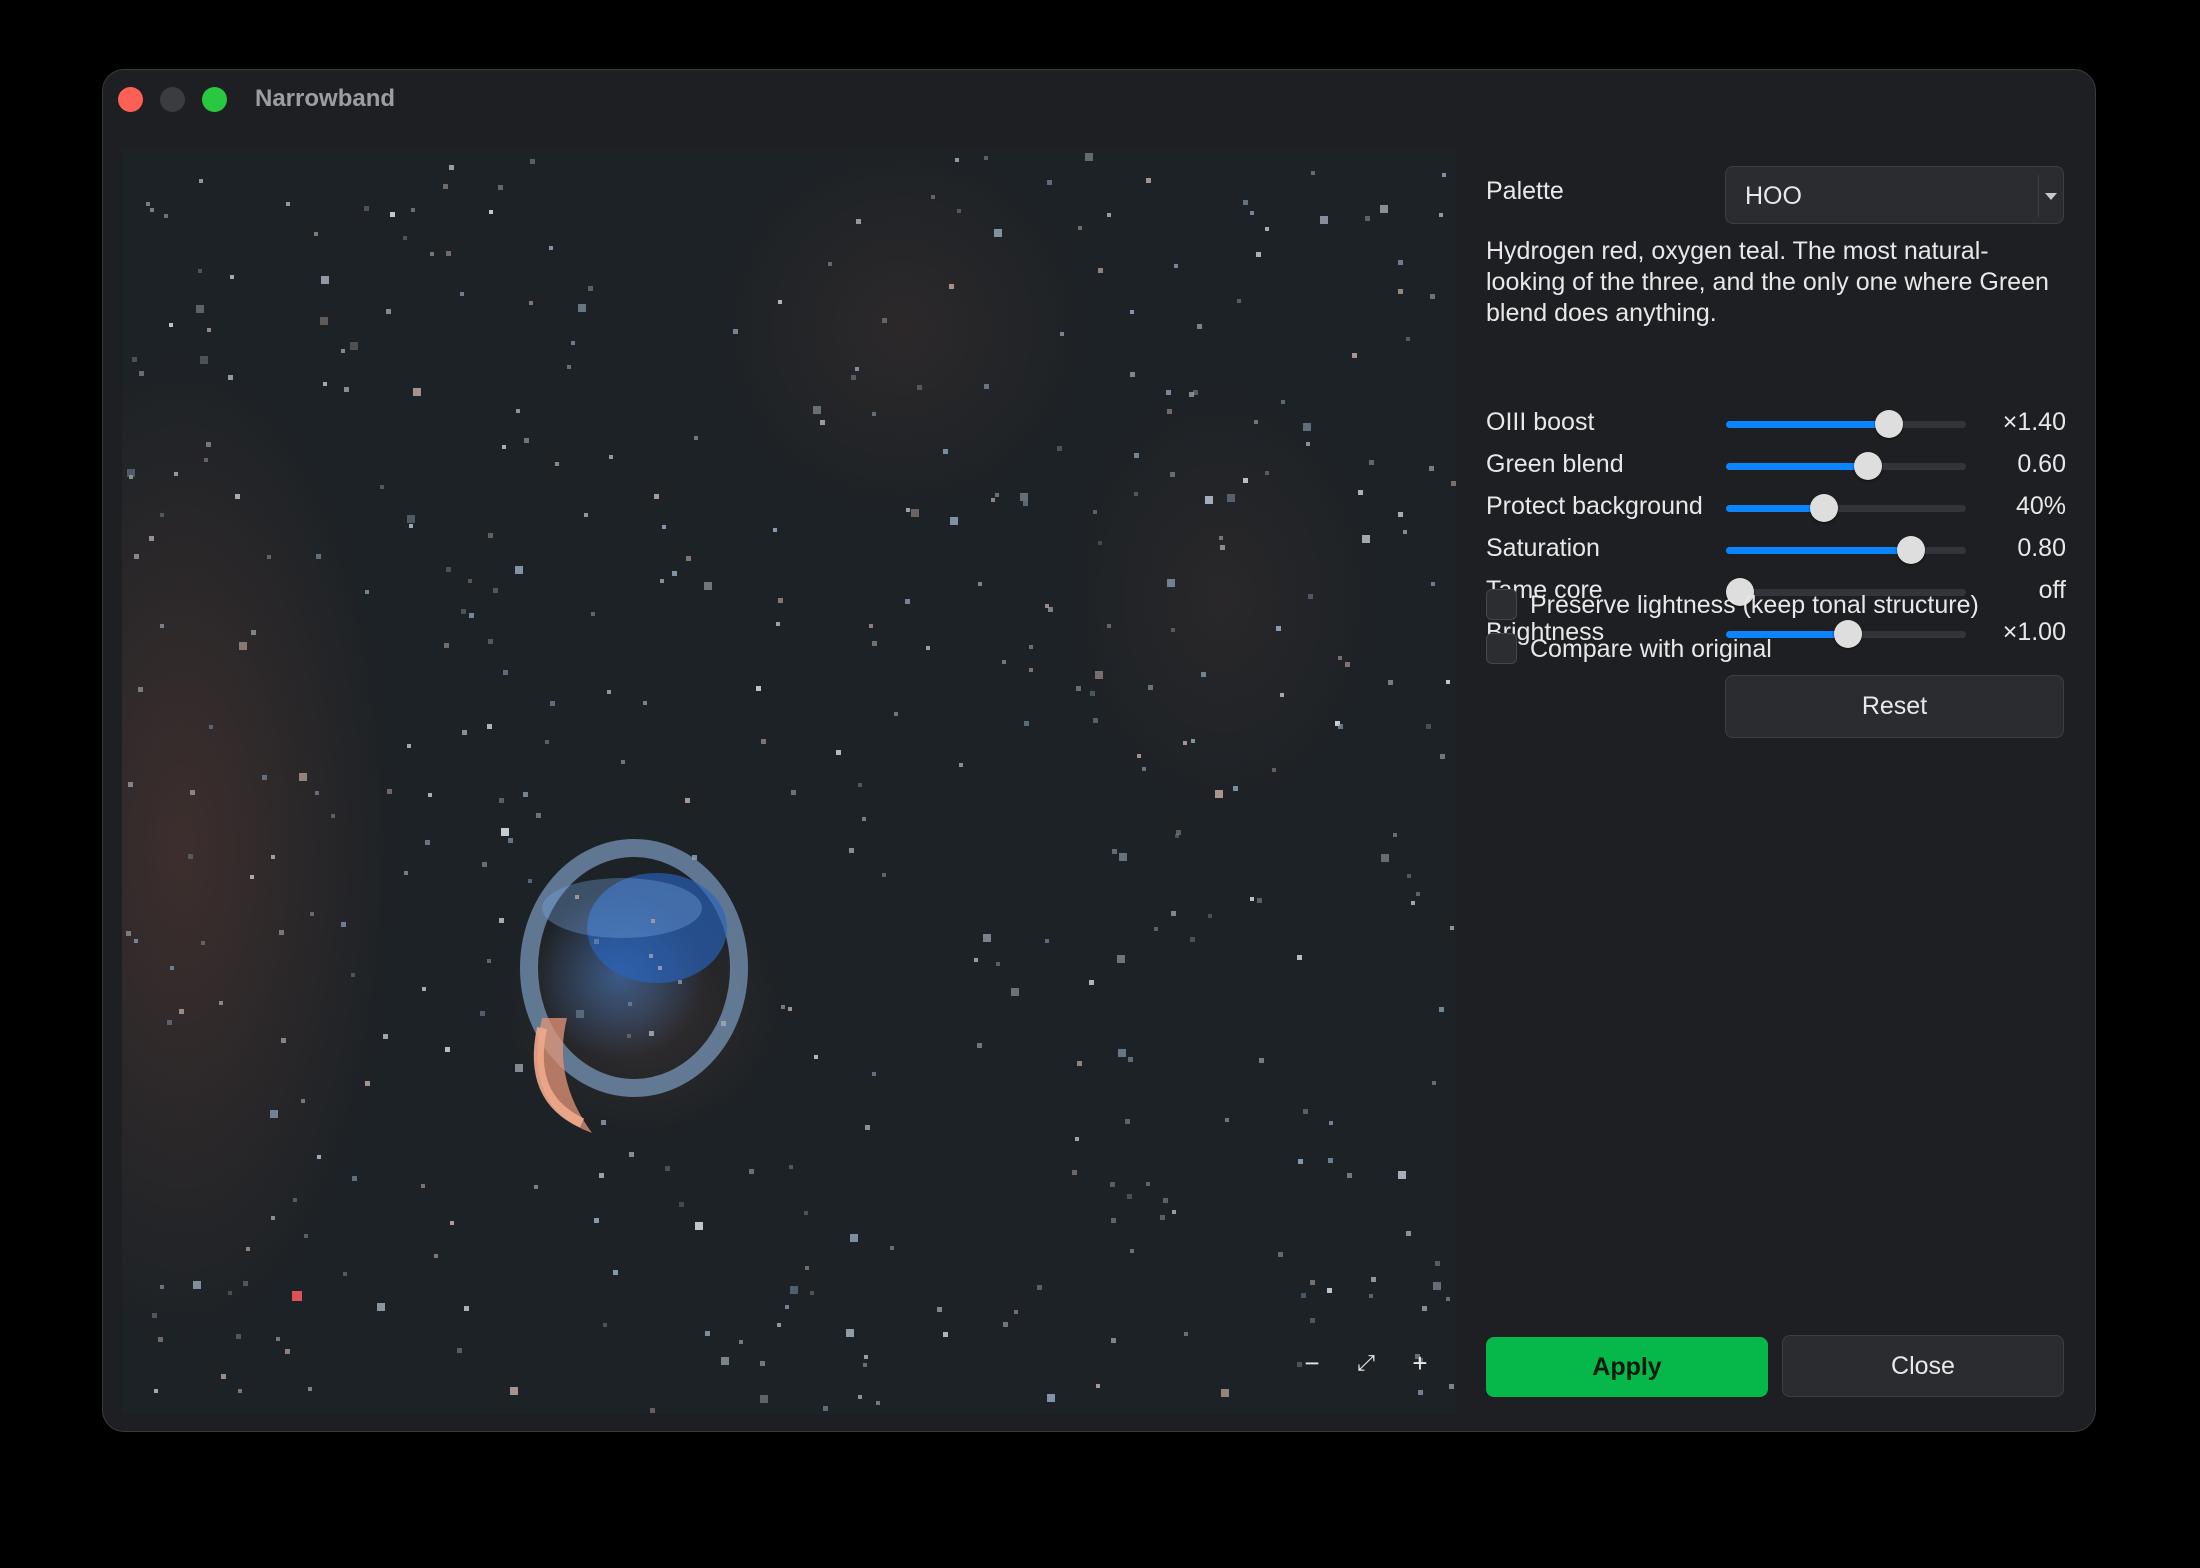 Image resolution: width=2200 pixels, height=1568 pixels. I want to click on apply-button: Apply, so click(1627, 1367).